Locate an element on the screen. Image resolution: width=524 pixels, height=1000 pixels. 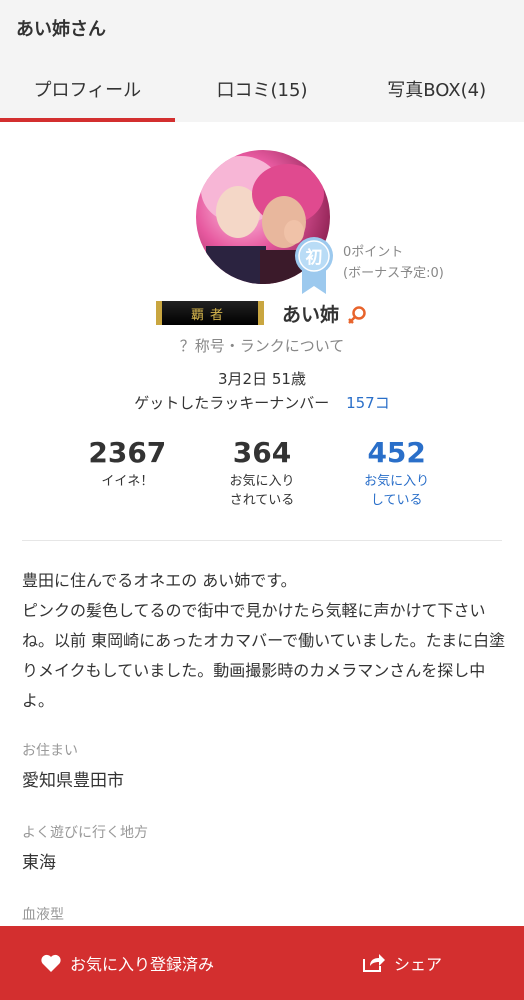
share-label: シェア is located at coordinates (417, 964).